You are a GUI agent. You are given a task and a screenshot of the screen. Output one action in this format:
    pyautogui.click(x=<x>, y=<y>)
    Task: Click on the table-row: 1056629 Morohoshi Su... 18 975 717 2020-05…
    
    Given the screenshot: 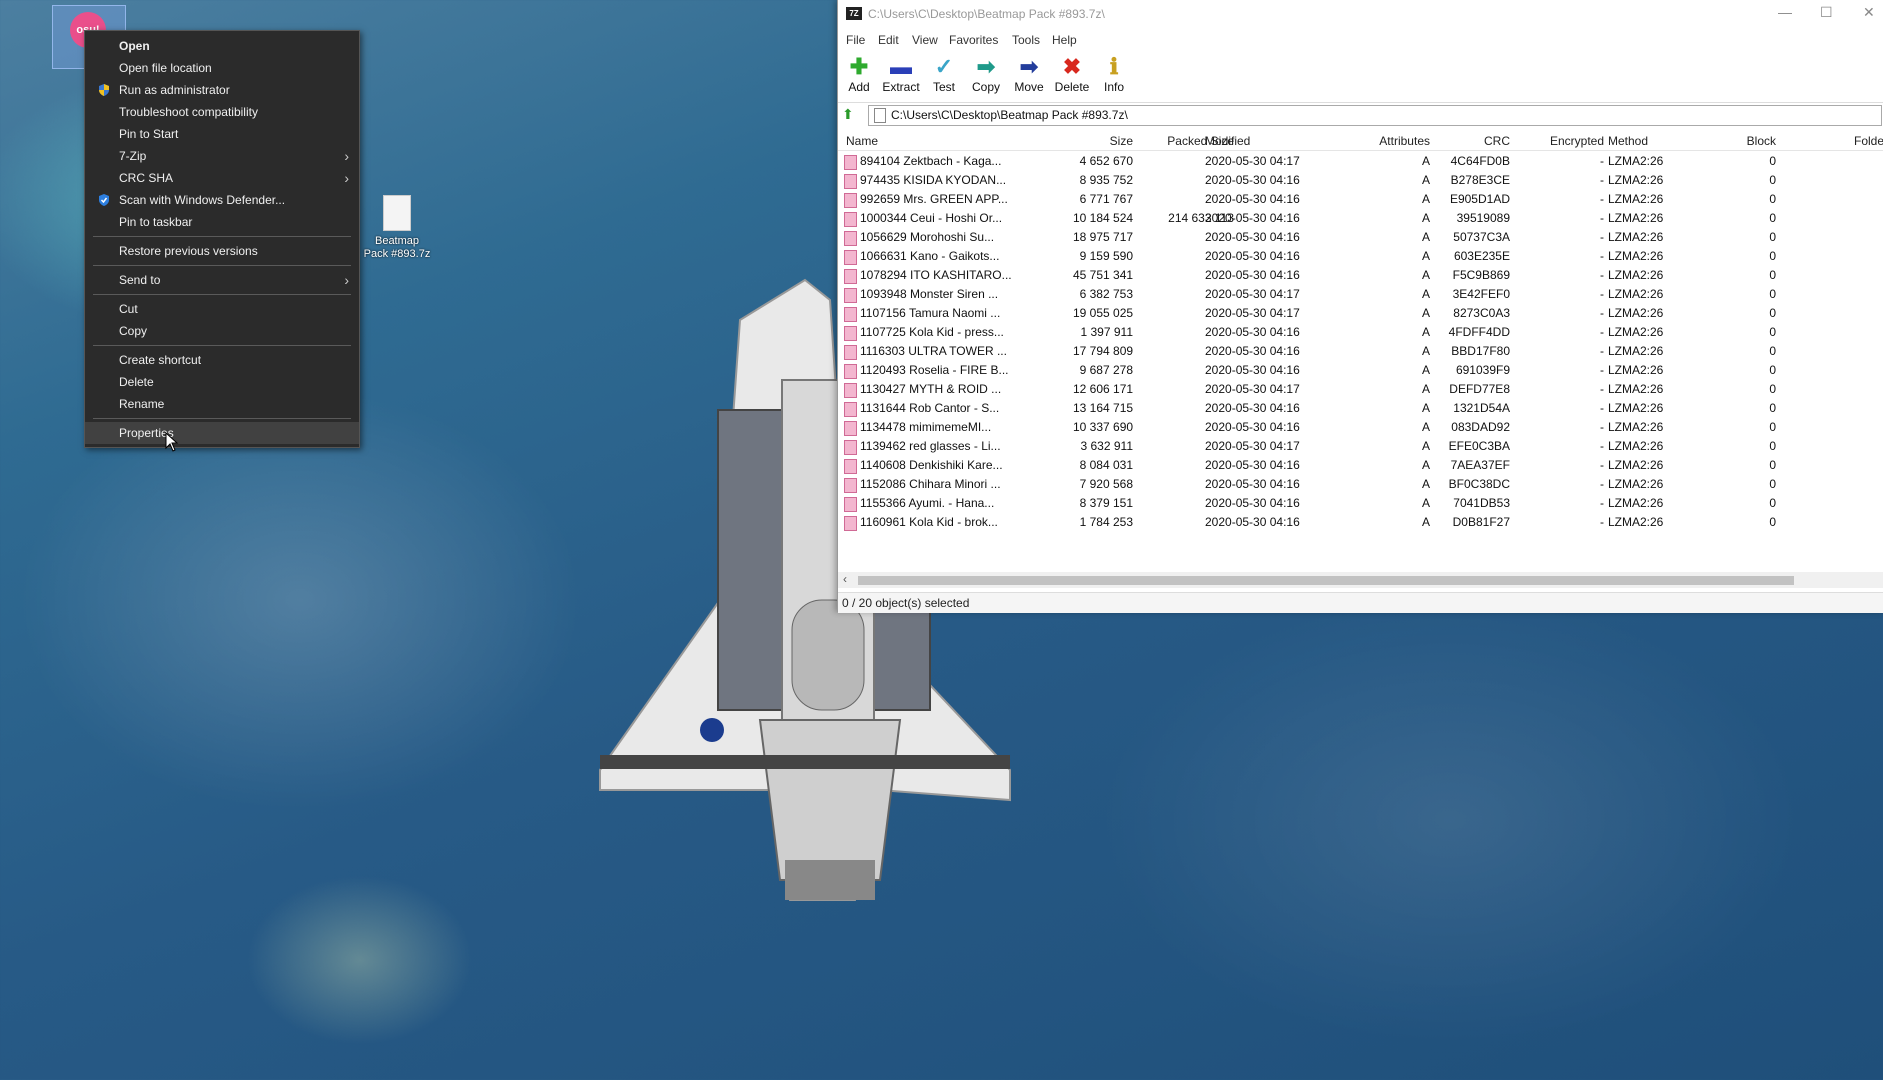 What is the action you would take?
    pyautogui.click(x=1360, y=237)
    